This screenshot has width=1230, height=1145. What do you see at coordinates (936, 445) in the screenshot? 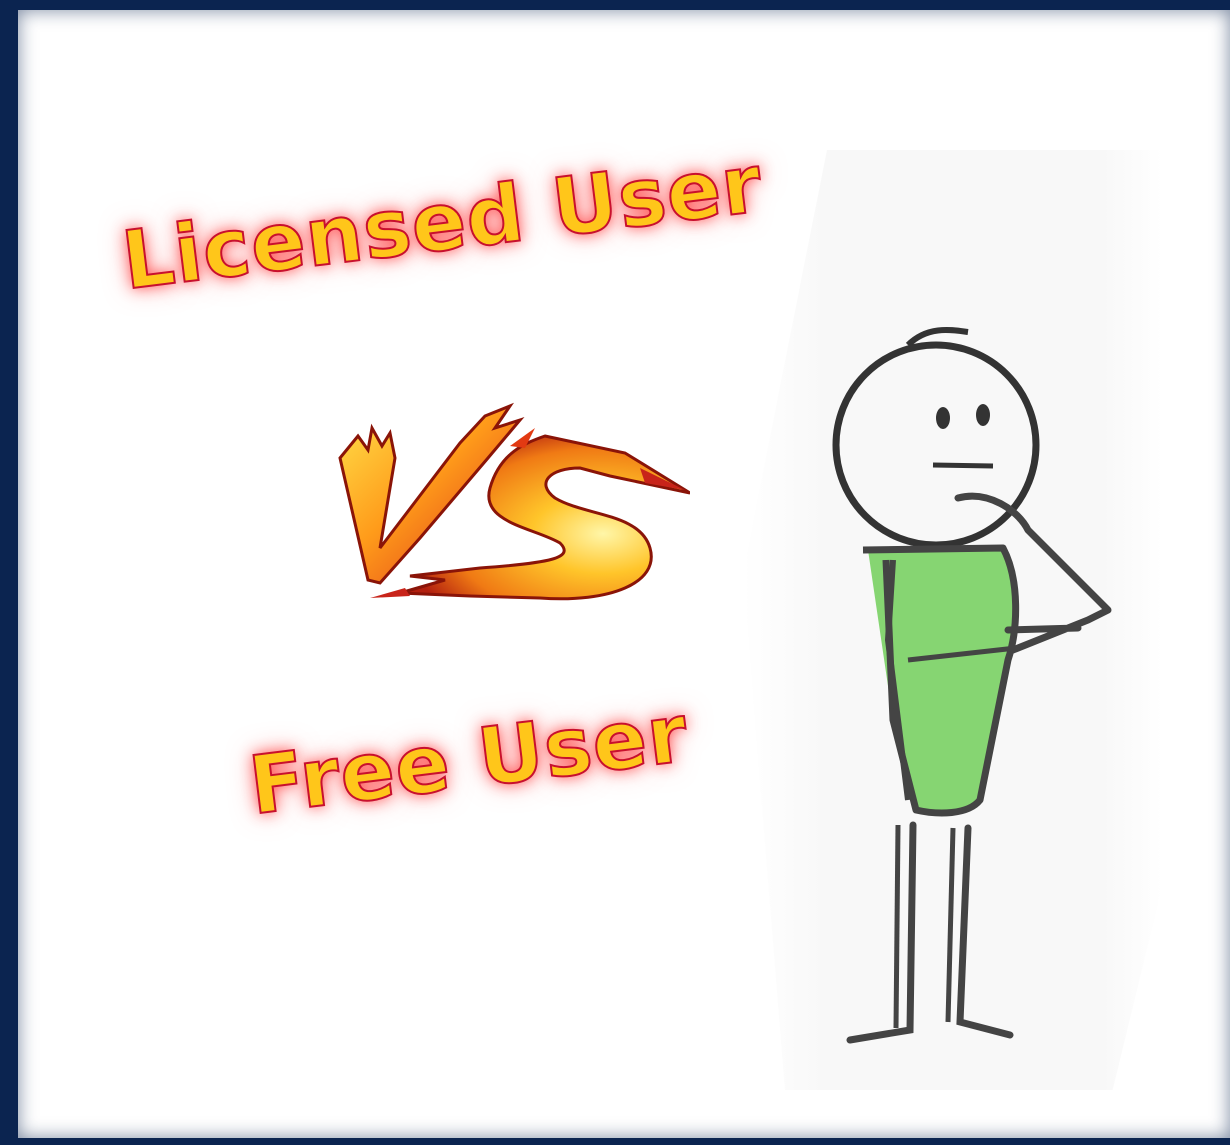
I see `head-icon` at bounding box center [936, 445].